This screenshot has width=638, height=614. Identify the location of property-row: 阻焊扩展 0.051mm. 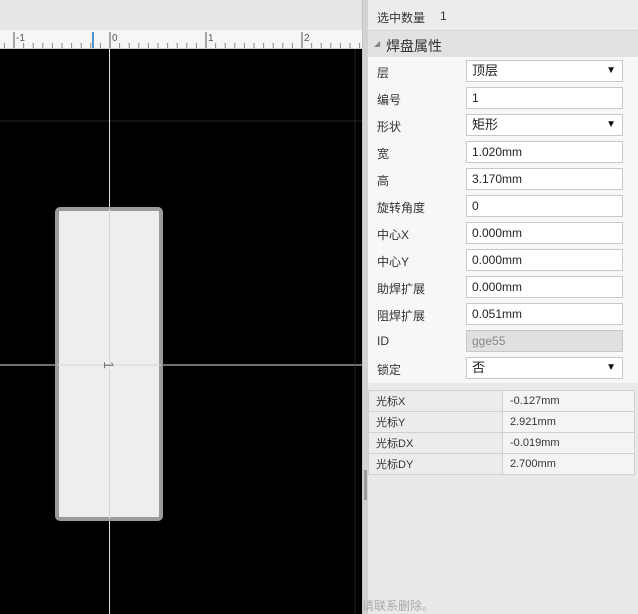
(503, 314).